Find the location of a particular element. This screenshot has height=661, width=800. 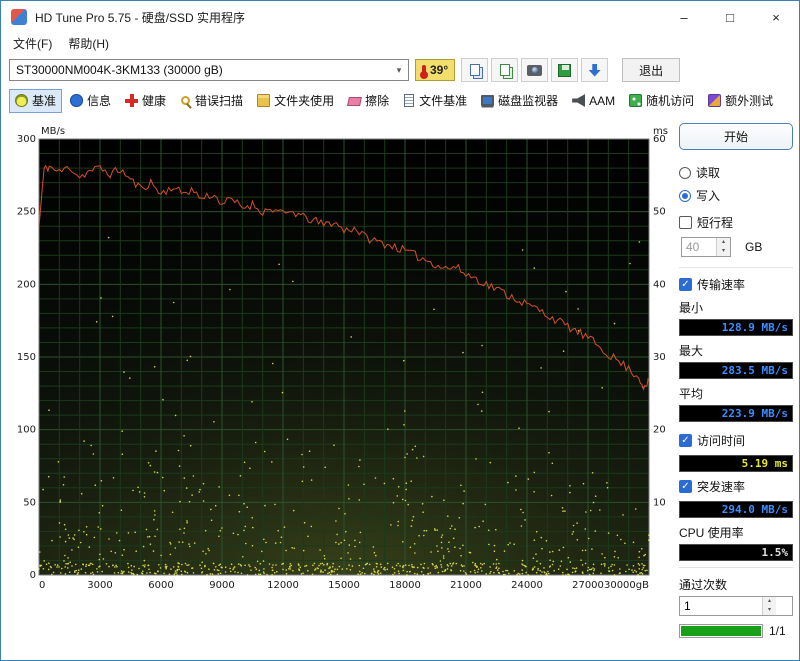

tab-folder-usage: 文件夹使用 is located at coordinates (295, 101).